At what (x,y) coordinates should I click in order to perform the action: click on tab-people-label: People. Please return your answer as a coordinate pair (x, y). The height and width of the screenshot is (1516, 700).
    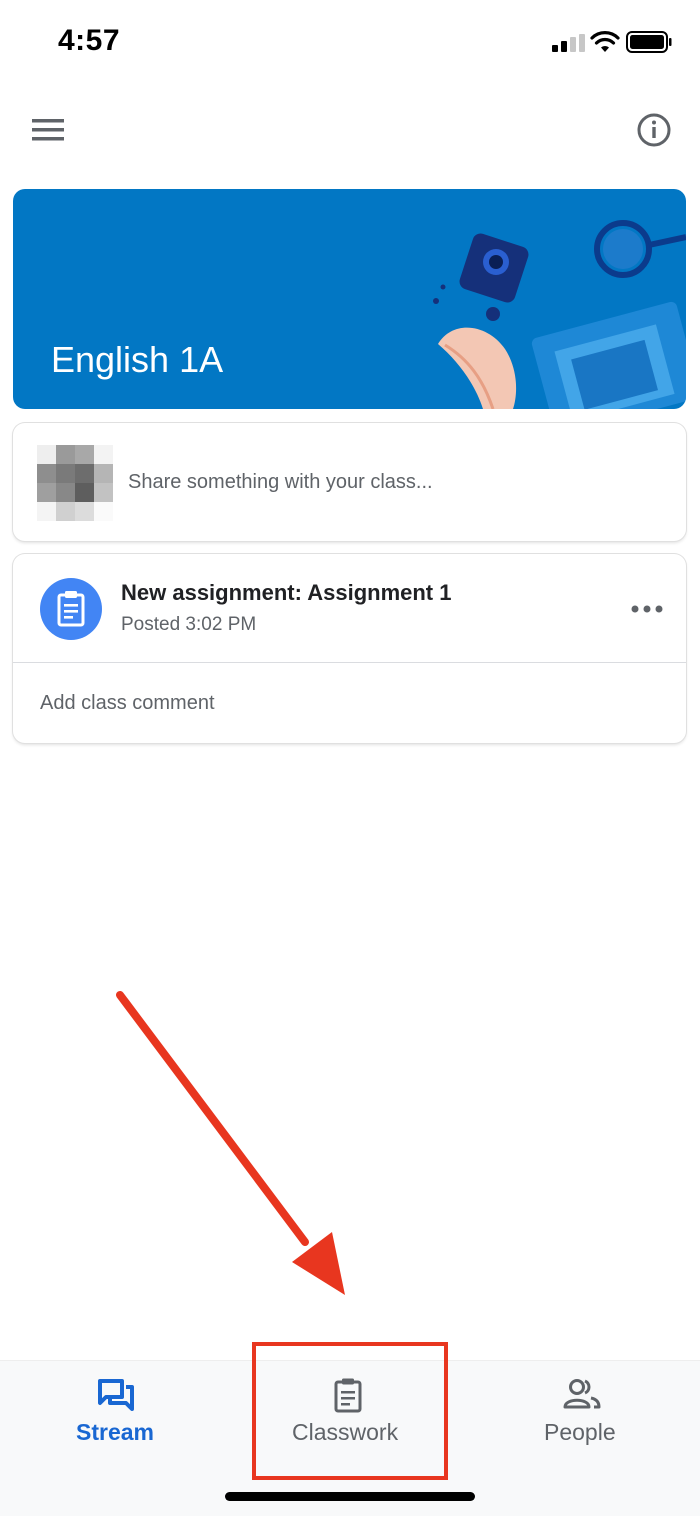
    Looking at the image, I should click on (580, 1432).